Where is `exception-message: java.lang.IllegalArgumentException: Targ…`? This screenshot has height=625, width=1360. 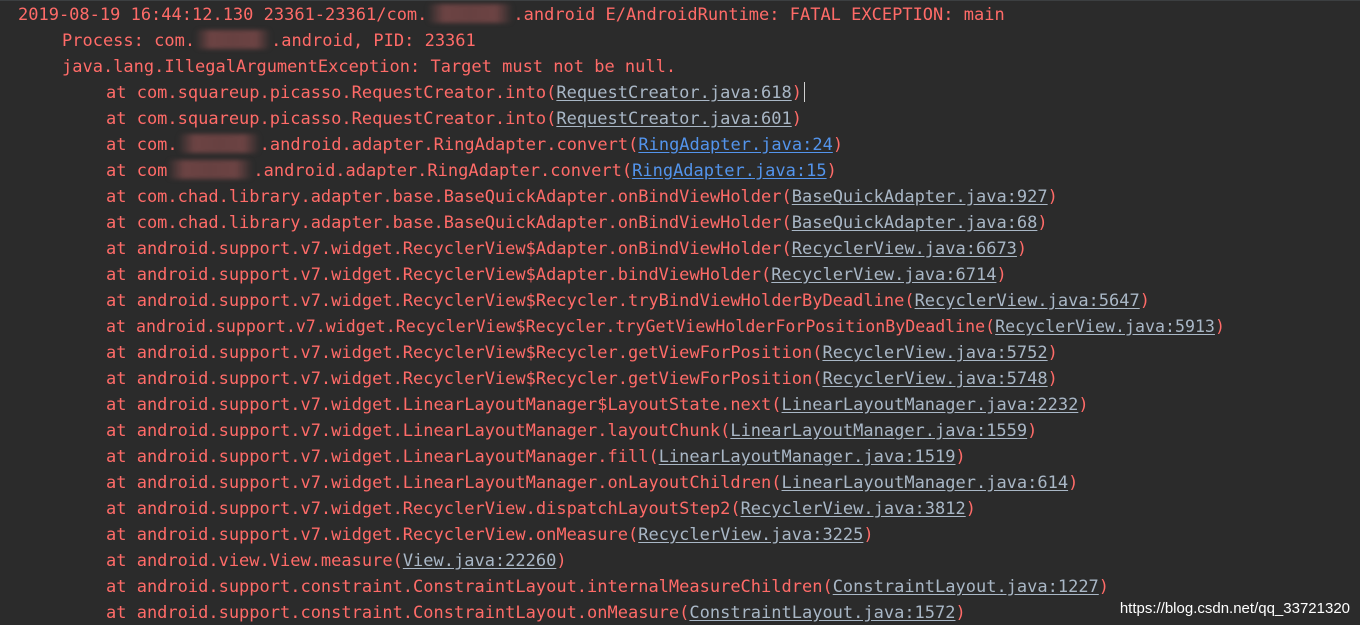 exception-message: java.lang.IllegalArgumentException: Targ… is located at coordinates (369, 67).